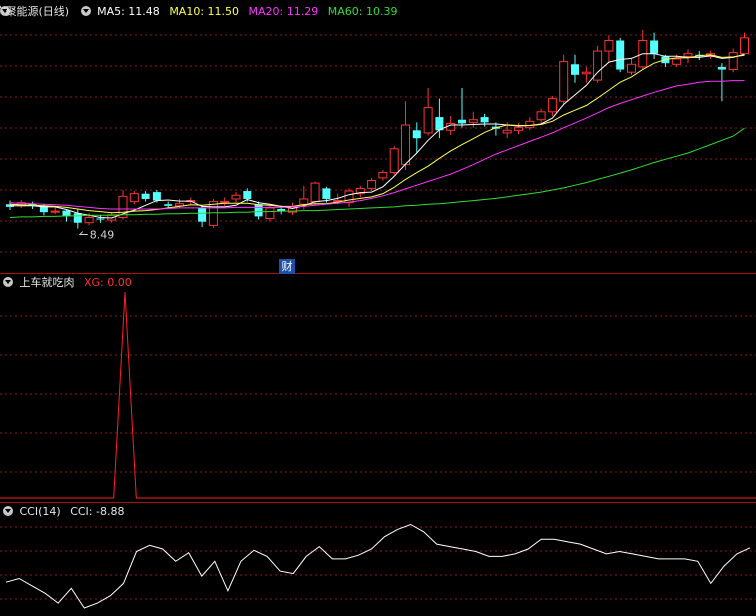  I want to click on cci-legend: CCI(14) CCI: -8.88, so click(65, 512).